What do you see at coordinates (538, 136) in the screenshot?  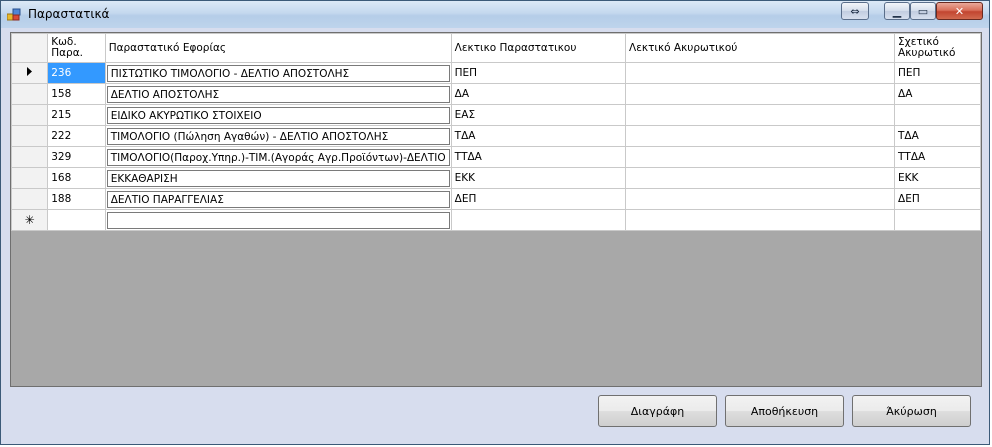 I see `cell-document-label: ΤΔΑ` at bounding box center [538, 136].